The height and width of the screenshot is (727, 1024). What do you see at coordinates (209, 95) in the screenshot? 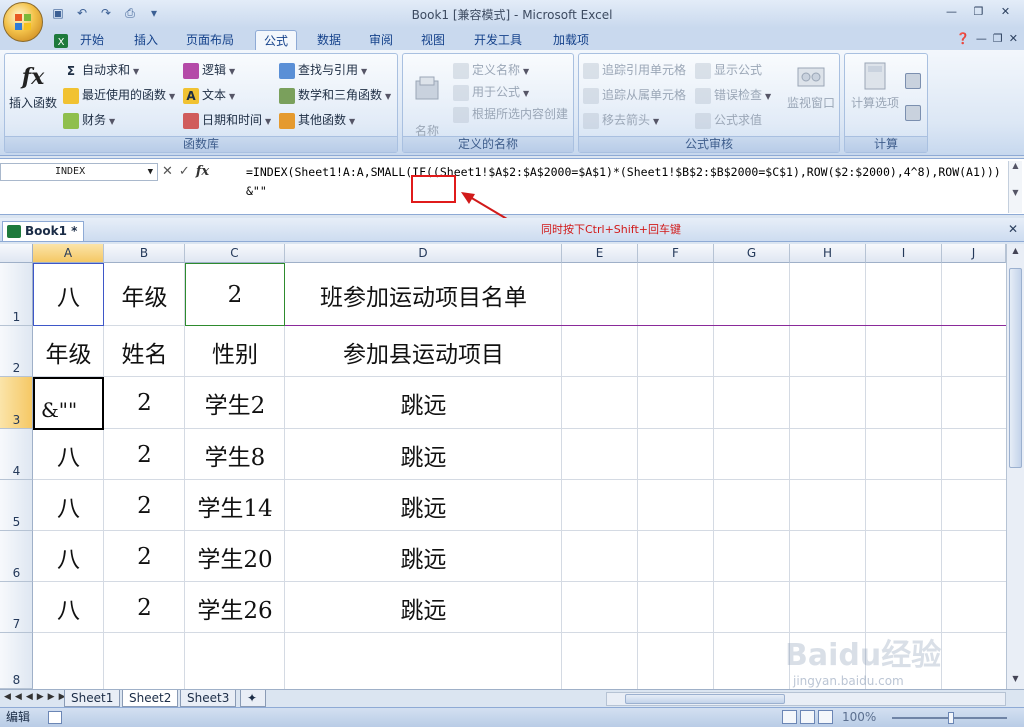
I see `text-button: A 文本 ▼` at bounding box center [209, 95].